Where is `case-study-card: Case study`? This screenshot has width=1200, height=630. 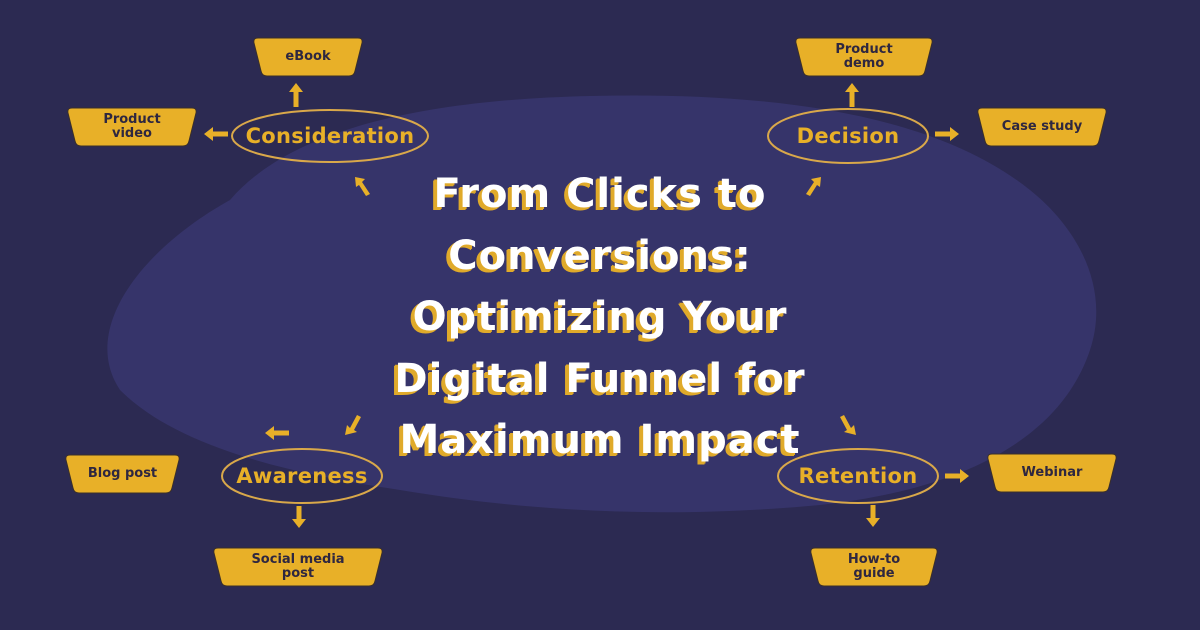
case-study-card: Case study is located at coordinates (1042, 127).